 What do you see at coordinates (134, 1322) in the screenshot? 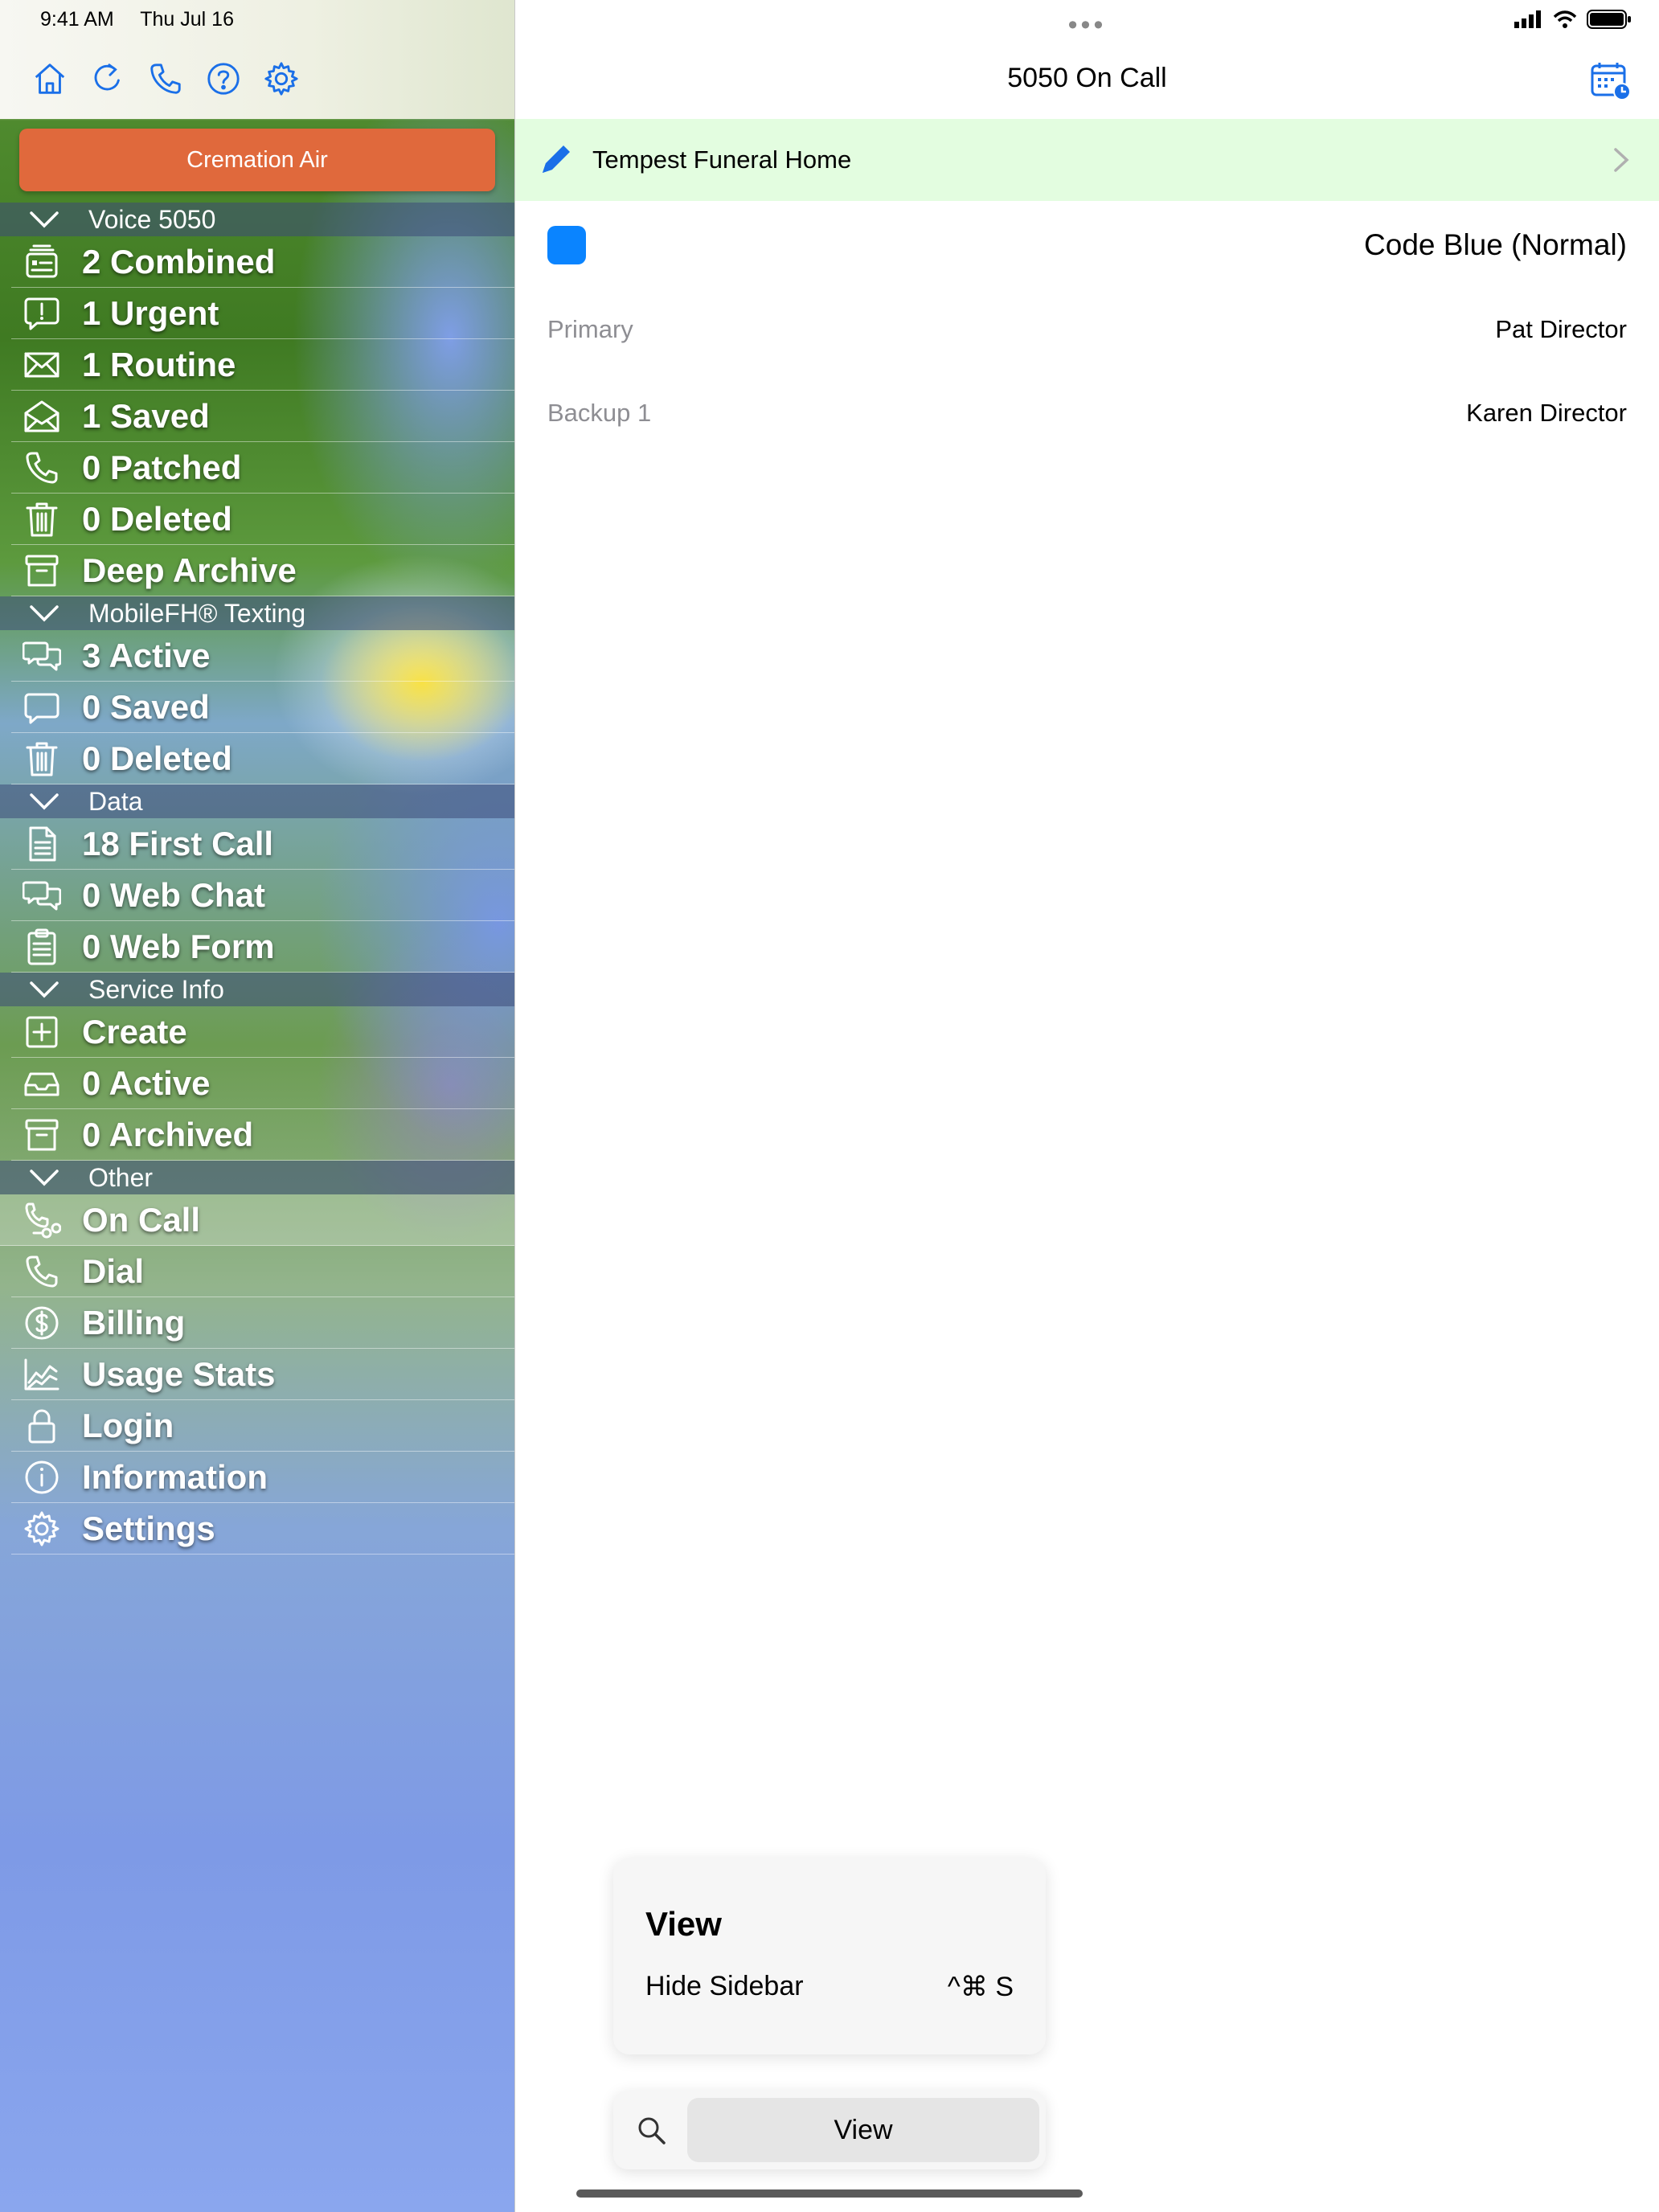
I see `sidebar-item-label: Billing` at bounding box center [134, 1322].